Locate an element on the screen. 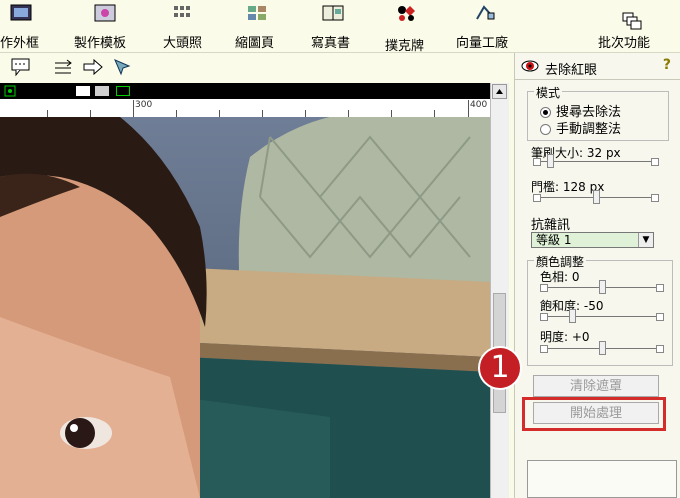 This screenshot has width=680, height=498. radio-checked-icon is located at coordinates (545, 112).